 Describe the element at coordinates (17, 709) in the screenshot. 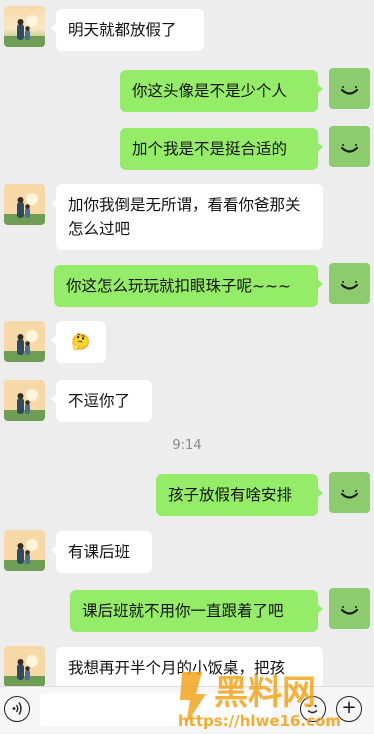

I see `voice-icon` at that location.